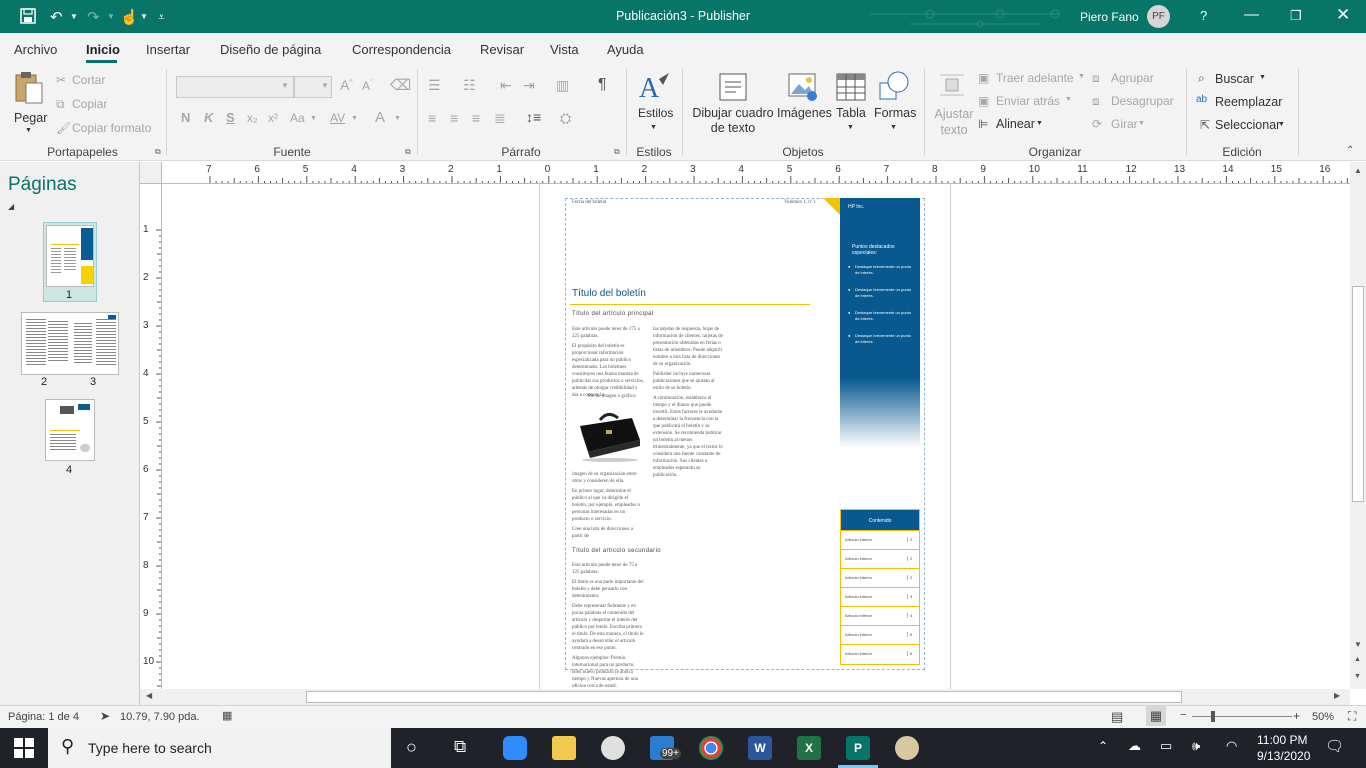 The height and width of the screenshot is (768, 1366). What do you see at coordinates (1231, 746) in the screenshot?
I see `wifi-icon: ◠` at bounding box center [1231, 746].